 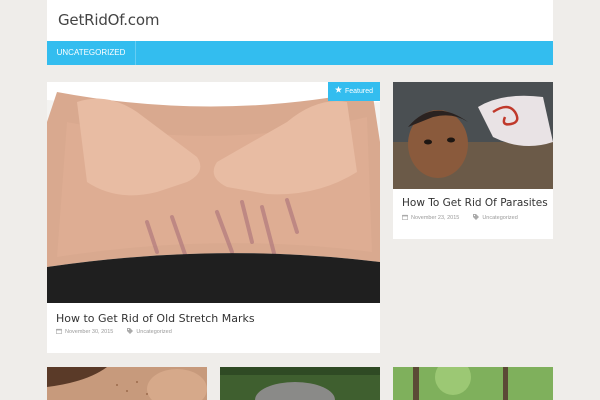 What do you see at coordinates (473, 383) in the screenshot?
I see `post-image-trees` at bounding box center [473, 383].